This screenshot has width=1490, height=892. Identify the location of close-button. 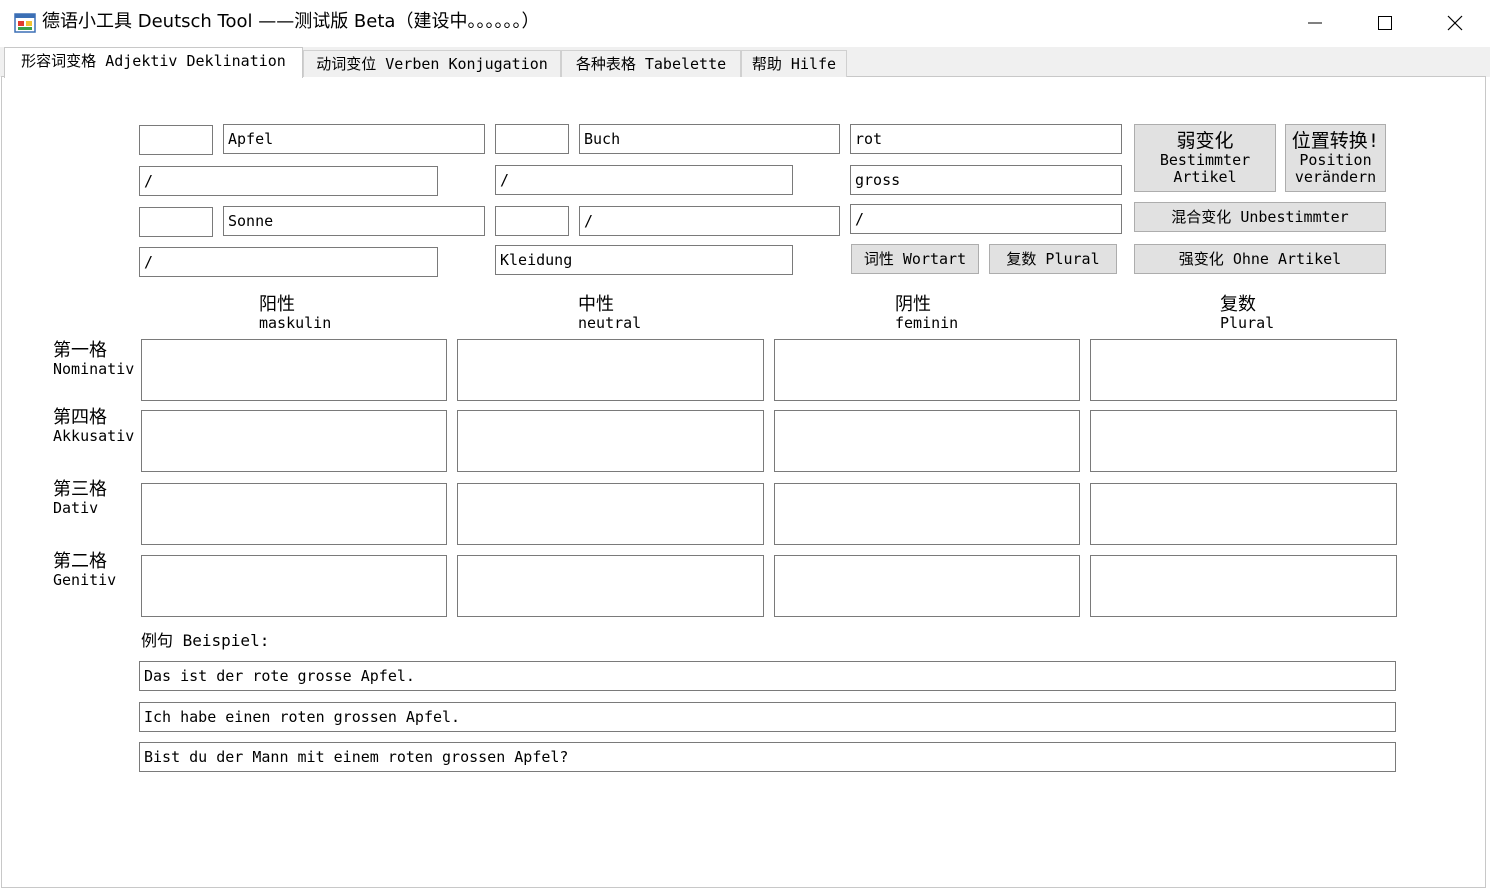
(1455, 23).